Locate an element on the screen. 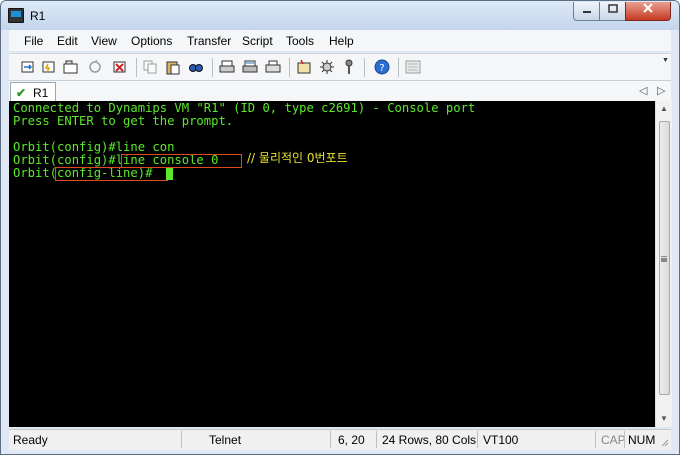 This screenshot has width=680, height=455. status-ready: Ready is located at coordinates (30, 440).